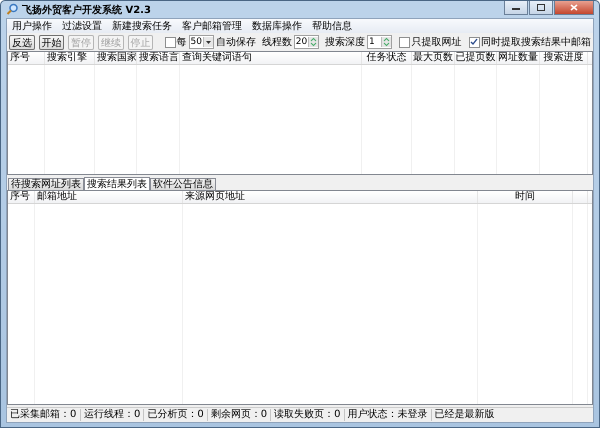  I want to click on menu-item: 数据库操作, so click(277, 26).